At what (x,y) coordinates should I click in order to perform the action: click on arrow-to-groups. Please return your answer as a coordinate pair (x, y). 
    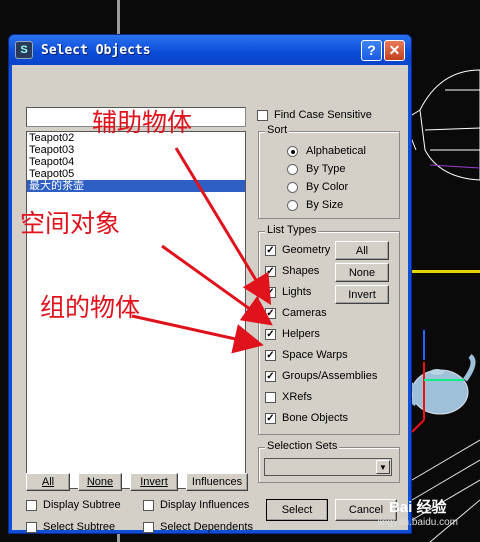
    Looking at the image, I should click on (197, 334).